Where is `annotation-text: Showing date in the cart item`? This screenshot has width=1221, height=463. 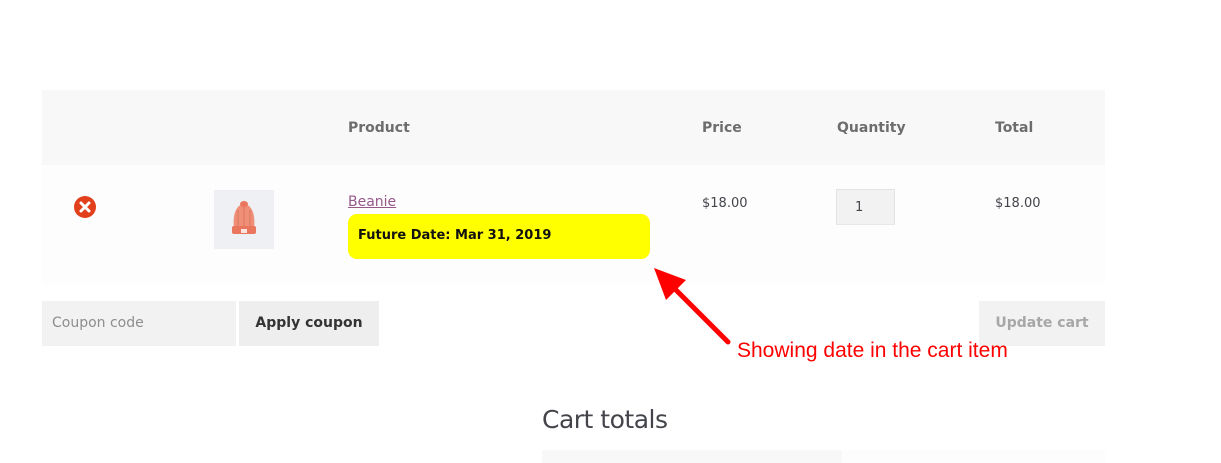 annotation-text: Showing date in the cart item is located at coordinates (872, 350).